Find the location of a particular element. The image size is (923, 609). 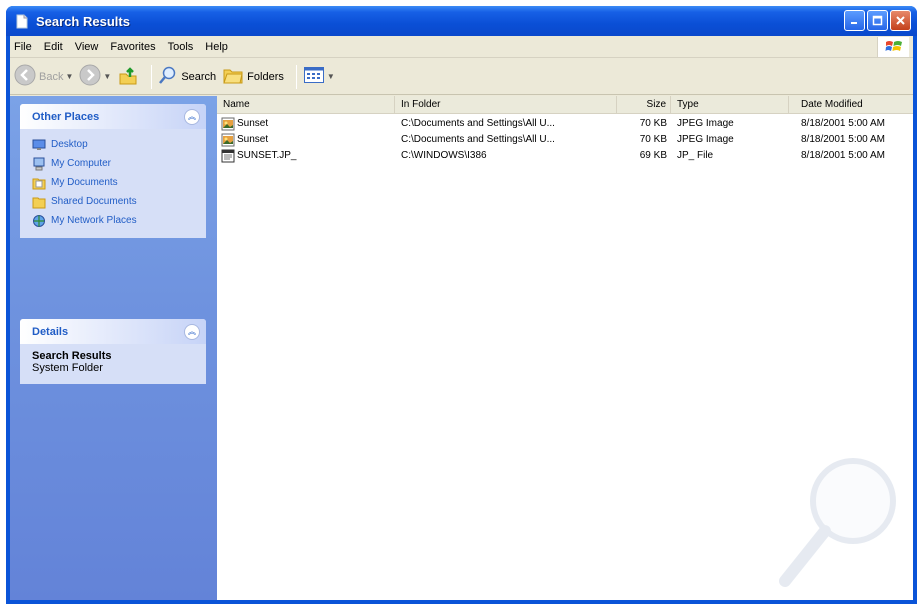

column-header-size: Size is located at coordinates (644, 105).